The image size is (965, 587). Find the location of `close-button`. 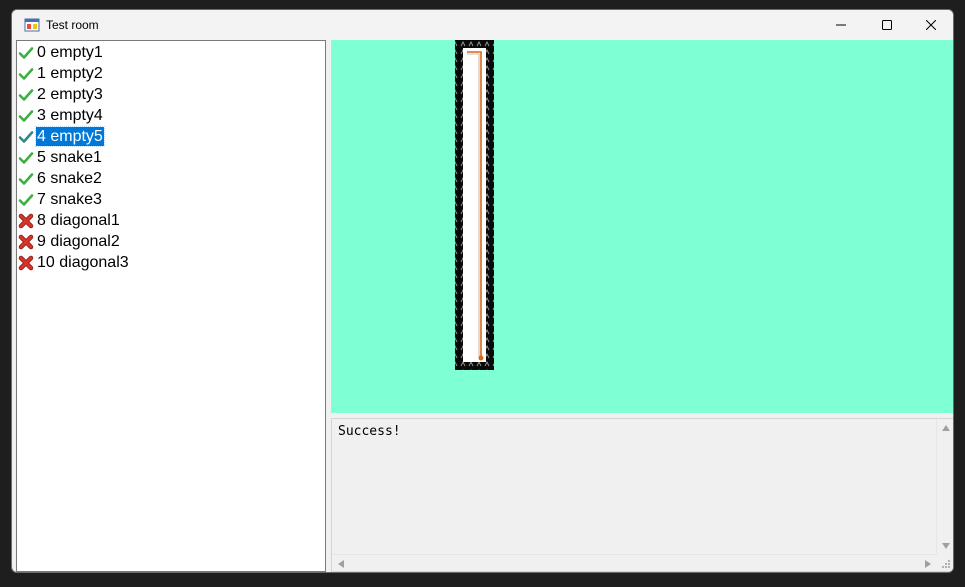

close-button is located at coordinates (930, 25).